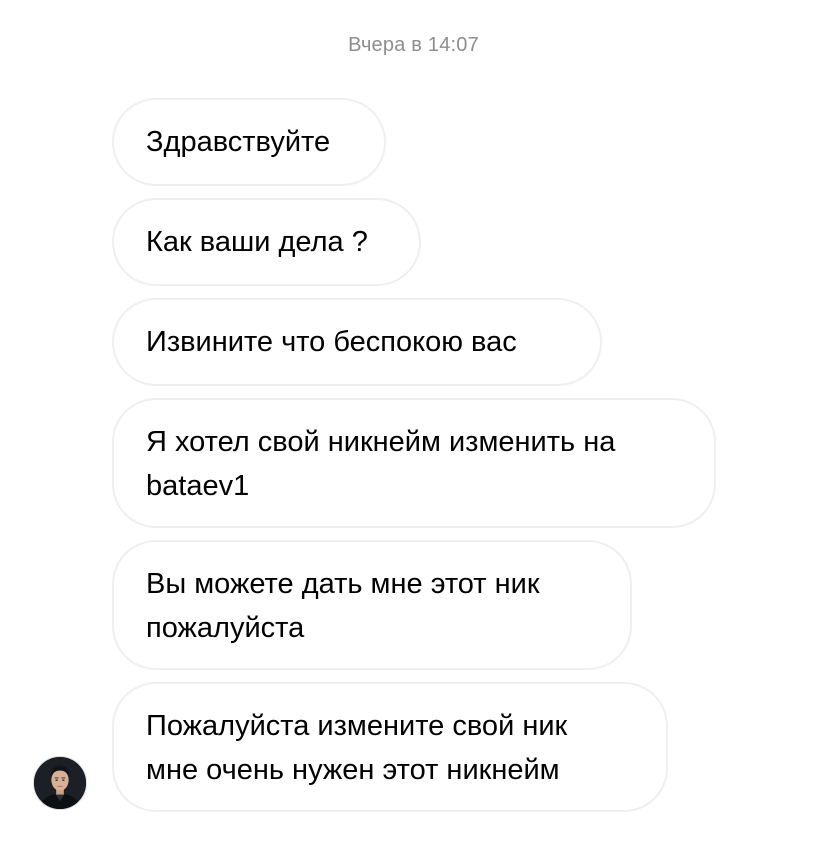 Image resolution: width=827 pixels, height=841 pixels. Describe the element at coordinates (198, 486) in the screenshot. I see `message-text-line: bataev1` at that location.